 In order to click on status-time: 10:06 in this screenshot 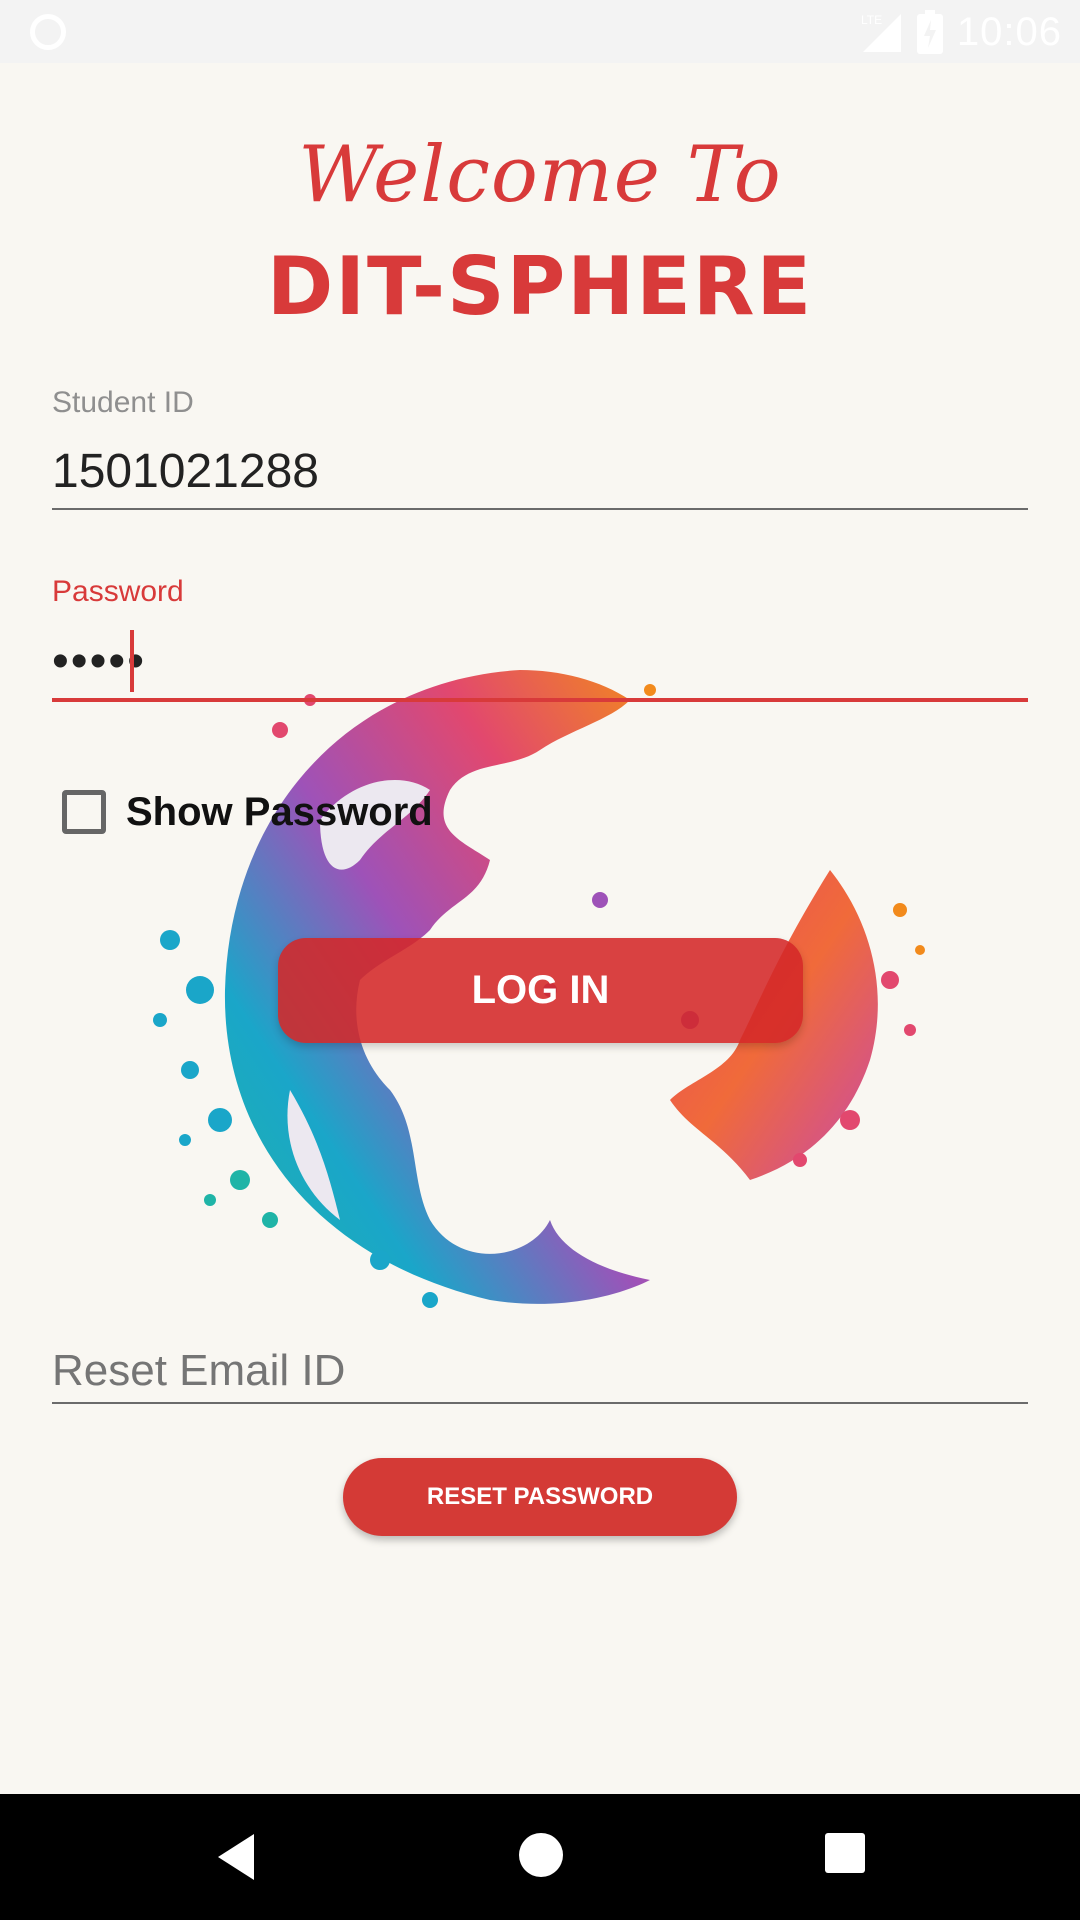, I will do `click(1009, 31)`.